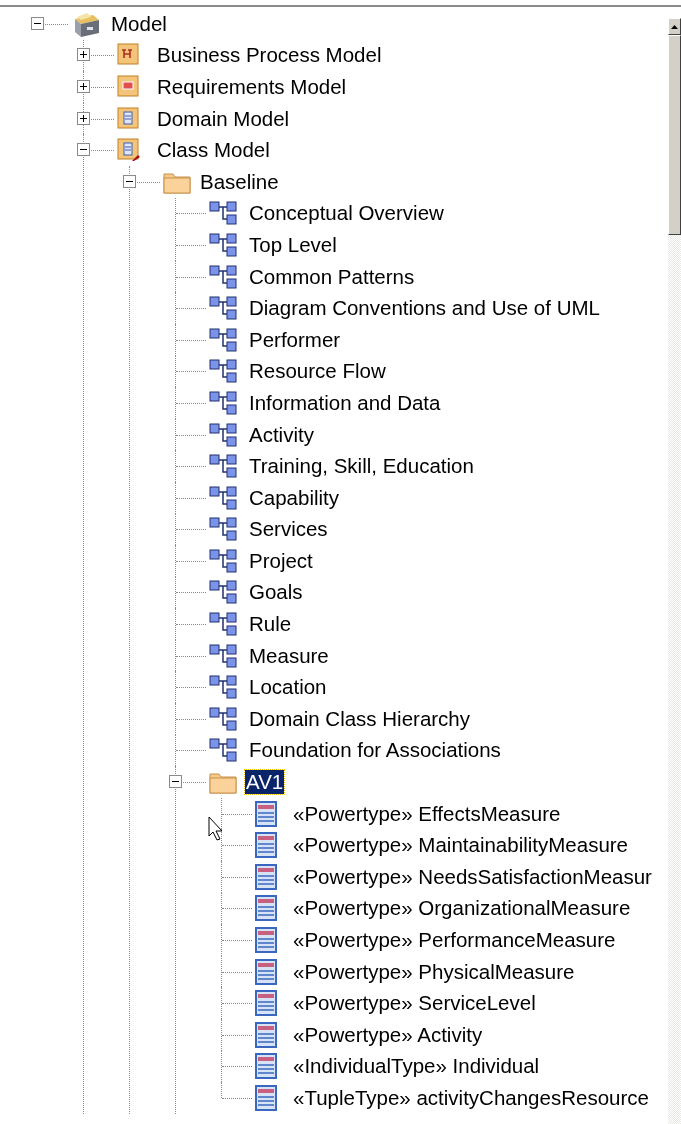  What do you see at coordinates (472, 876) in the screenshot?
I see `tree-item: «Powertype» NeedsSatisfactionMeasur` at bounding box center [472, 876].